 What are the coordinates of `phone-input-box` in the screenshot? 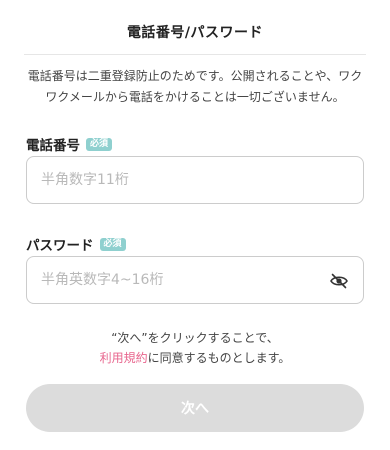 It's located at (195, 180).